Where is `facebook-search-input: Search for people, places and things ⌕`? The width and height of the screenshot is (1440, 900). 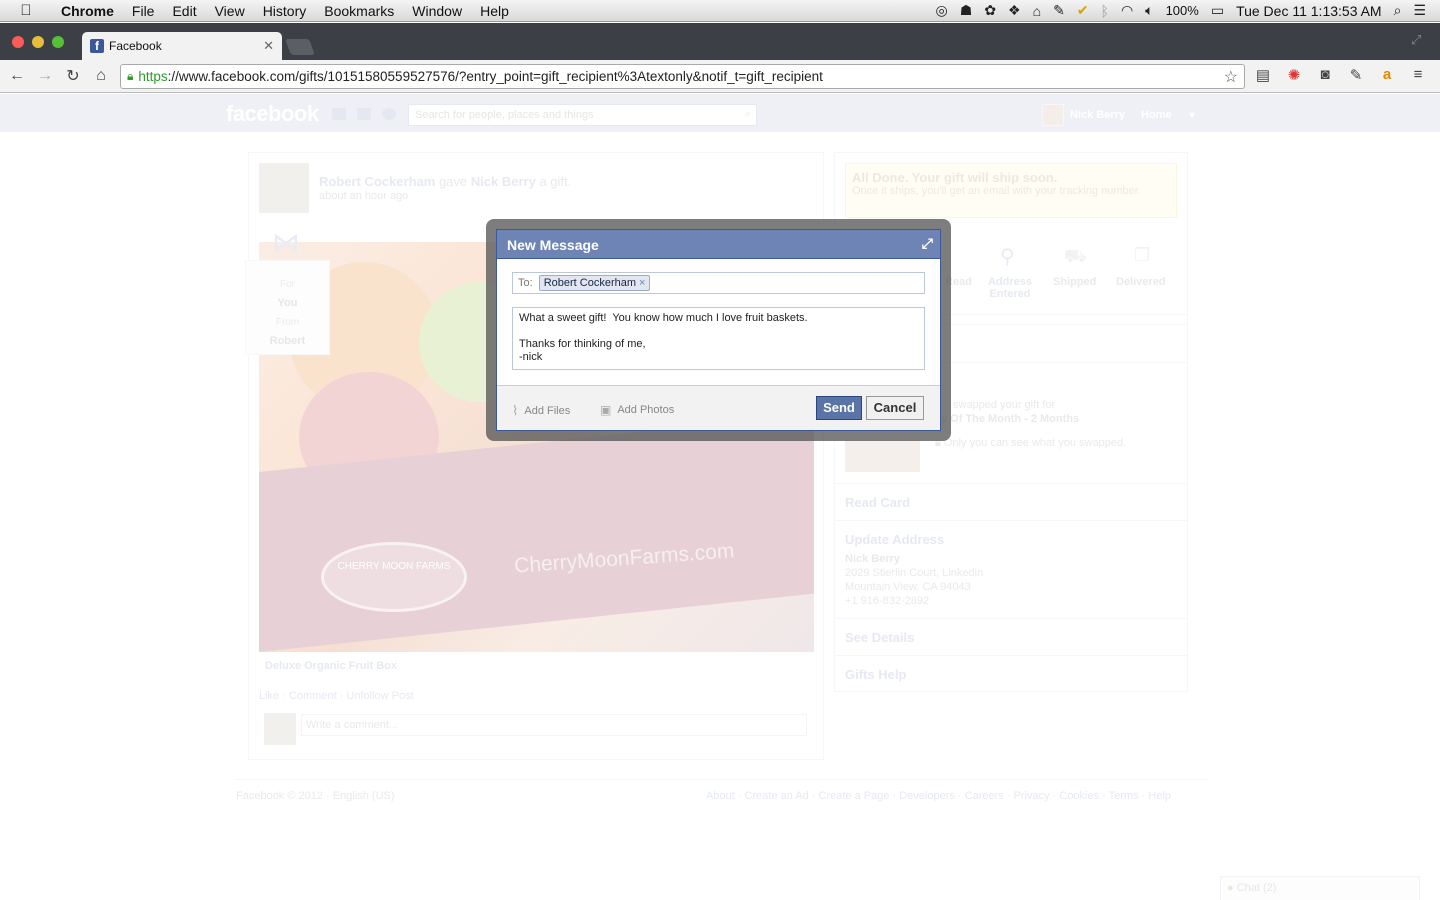
facebook-search-input: Search for people, places and things ⌕ is located at coordinates (582, 115).